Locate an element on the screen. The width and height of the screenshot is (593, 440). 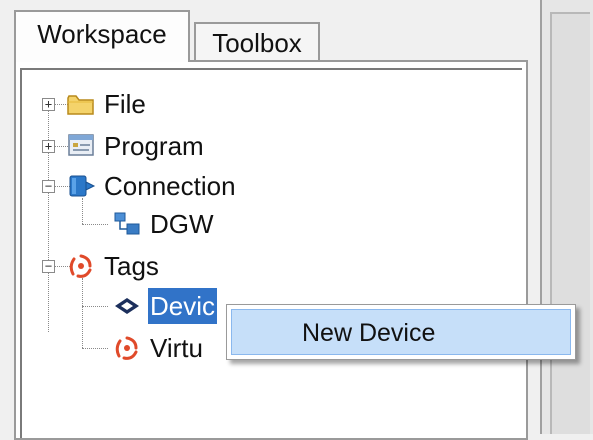
tree-item-file: + File is located at coordinates (122, 104).